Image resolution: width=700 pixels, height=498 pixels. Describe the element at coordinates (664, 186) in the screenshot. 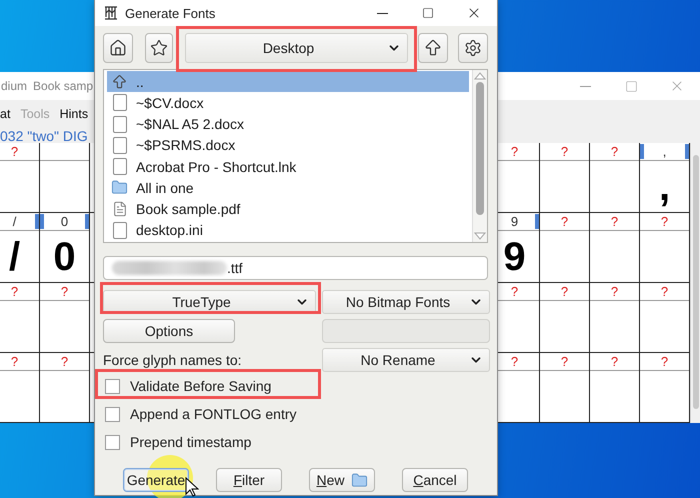

I see `glyph-preview: ,` at that location.